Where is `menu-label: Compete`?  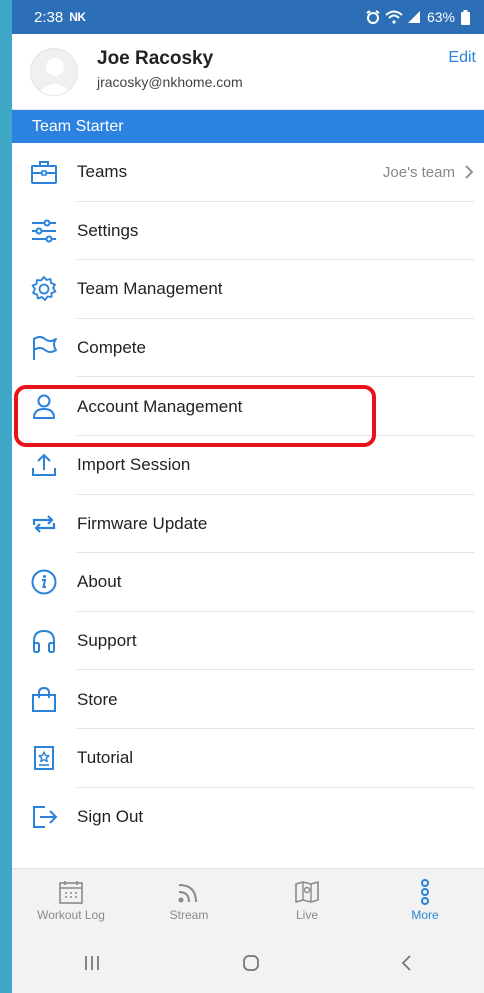 menu-label: Compete is located at coordinates (111, 348).